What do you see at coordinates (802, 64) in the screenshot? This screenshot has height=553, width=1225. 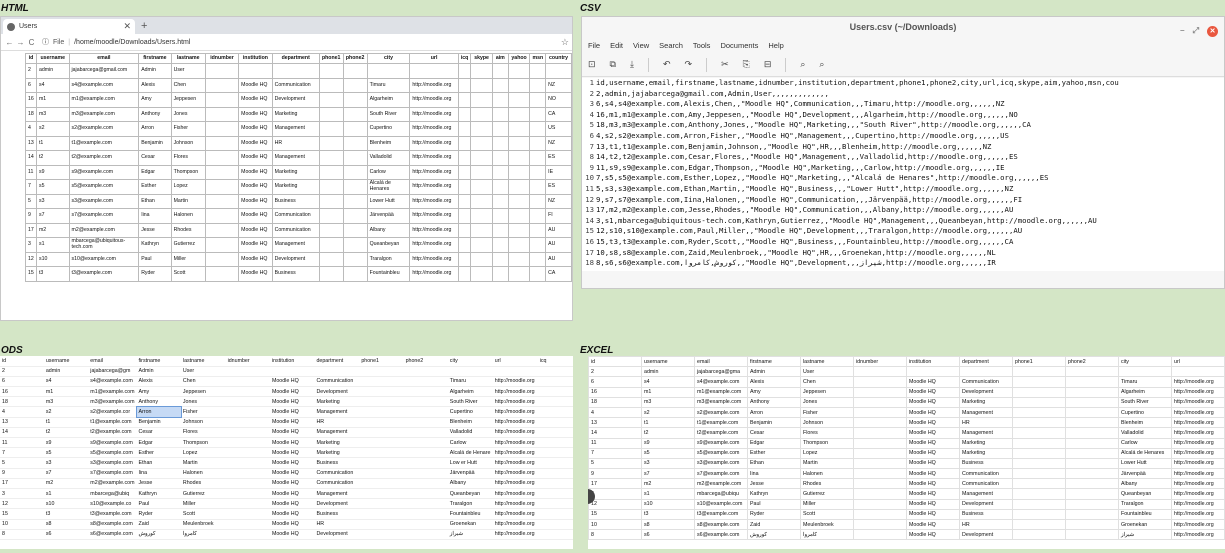 I see `search-icon: ⌕` at bounding box center [802, 64].